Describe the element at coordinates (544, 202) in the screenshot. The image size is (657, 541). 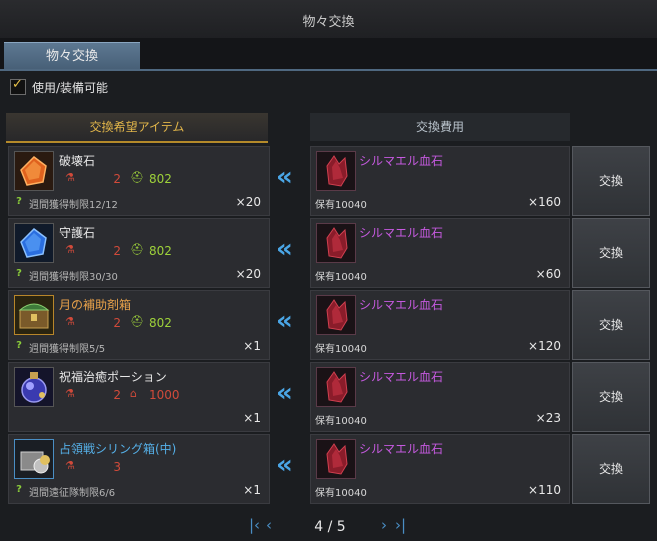
I see `cost-quantity: ×160` at that location.